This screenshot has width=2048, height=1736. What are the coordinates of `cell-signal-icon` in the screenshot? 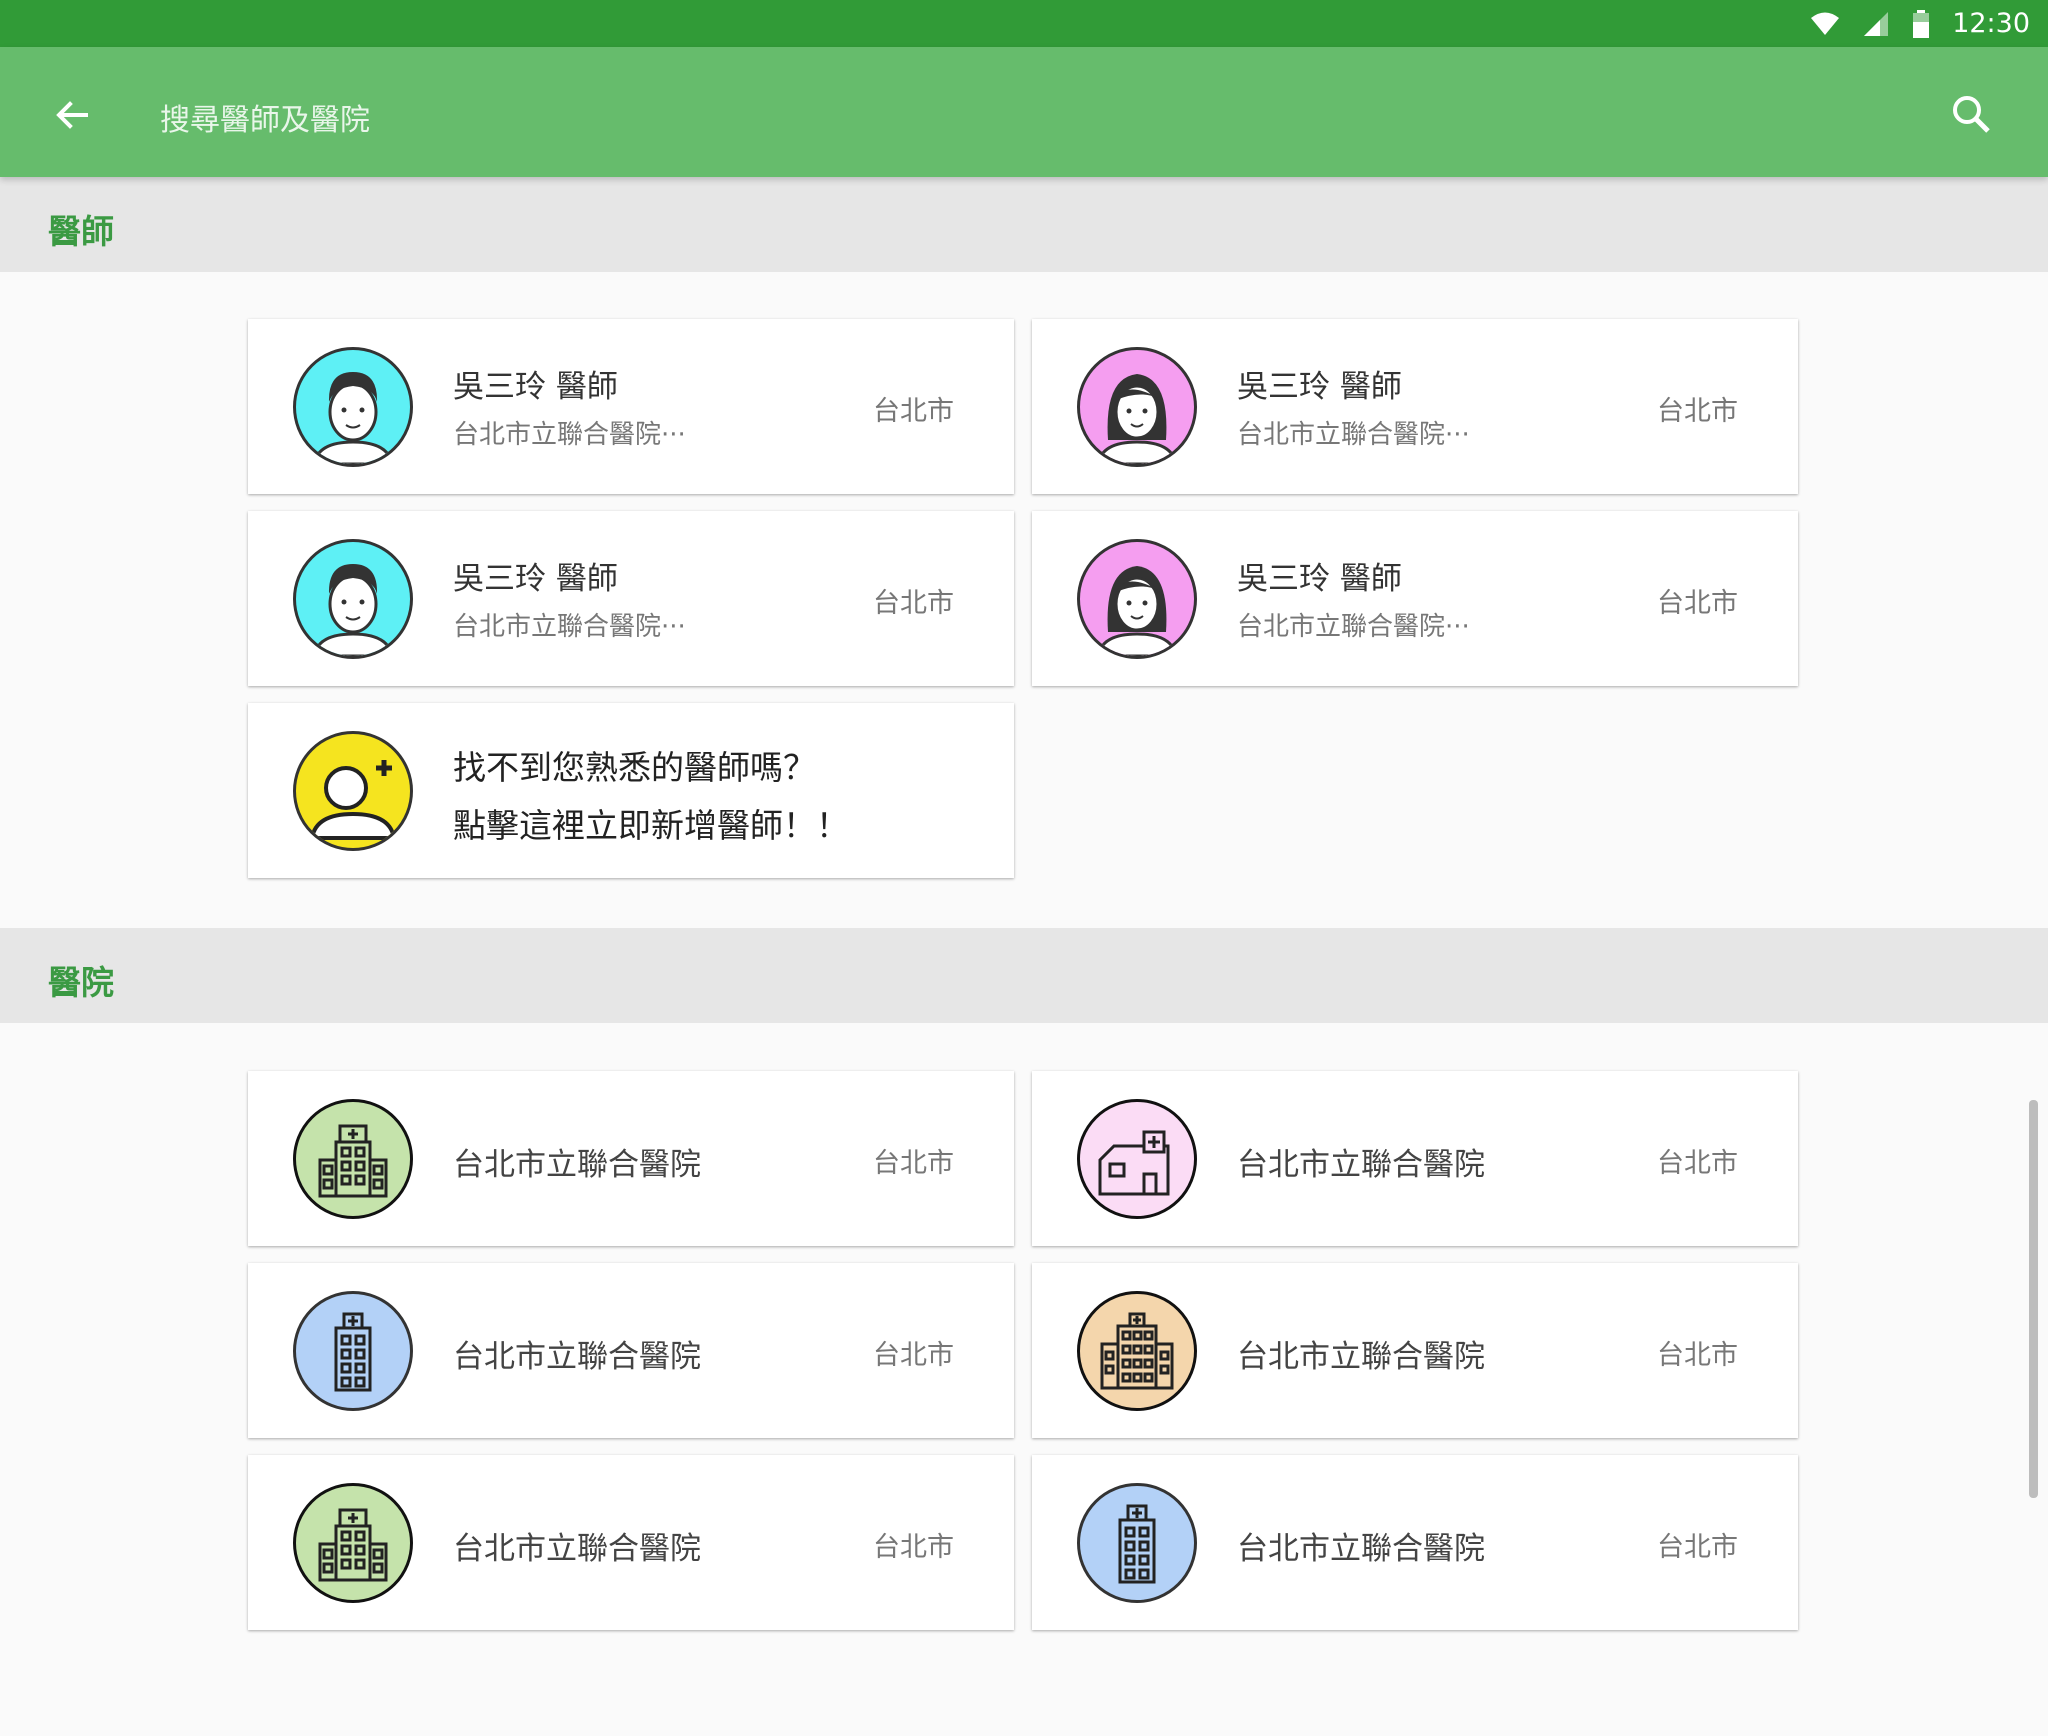 It's located at (1876, 23).